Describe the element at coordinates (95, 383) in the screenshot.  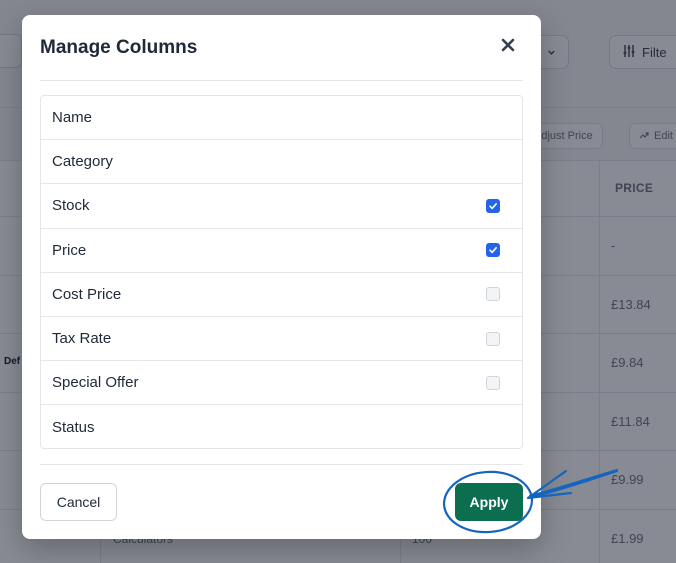
I see `column-label: Special Offer` at that location.